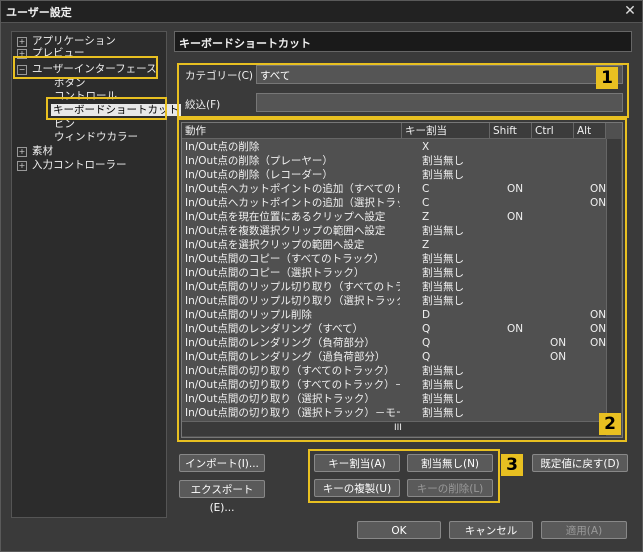 The height and width of the screenshot is (552, 643). I want to click on table-row: In/Out点間のレンダリング（負荷部分） Q ON ON, so click(394, 343).